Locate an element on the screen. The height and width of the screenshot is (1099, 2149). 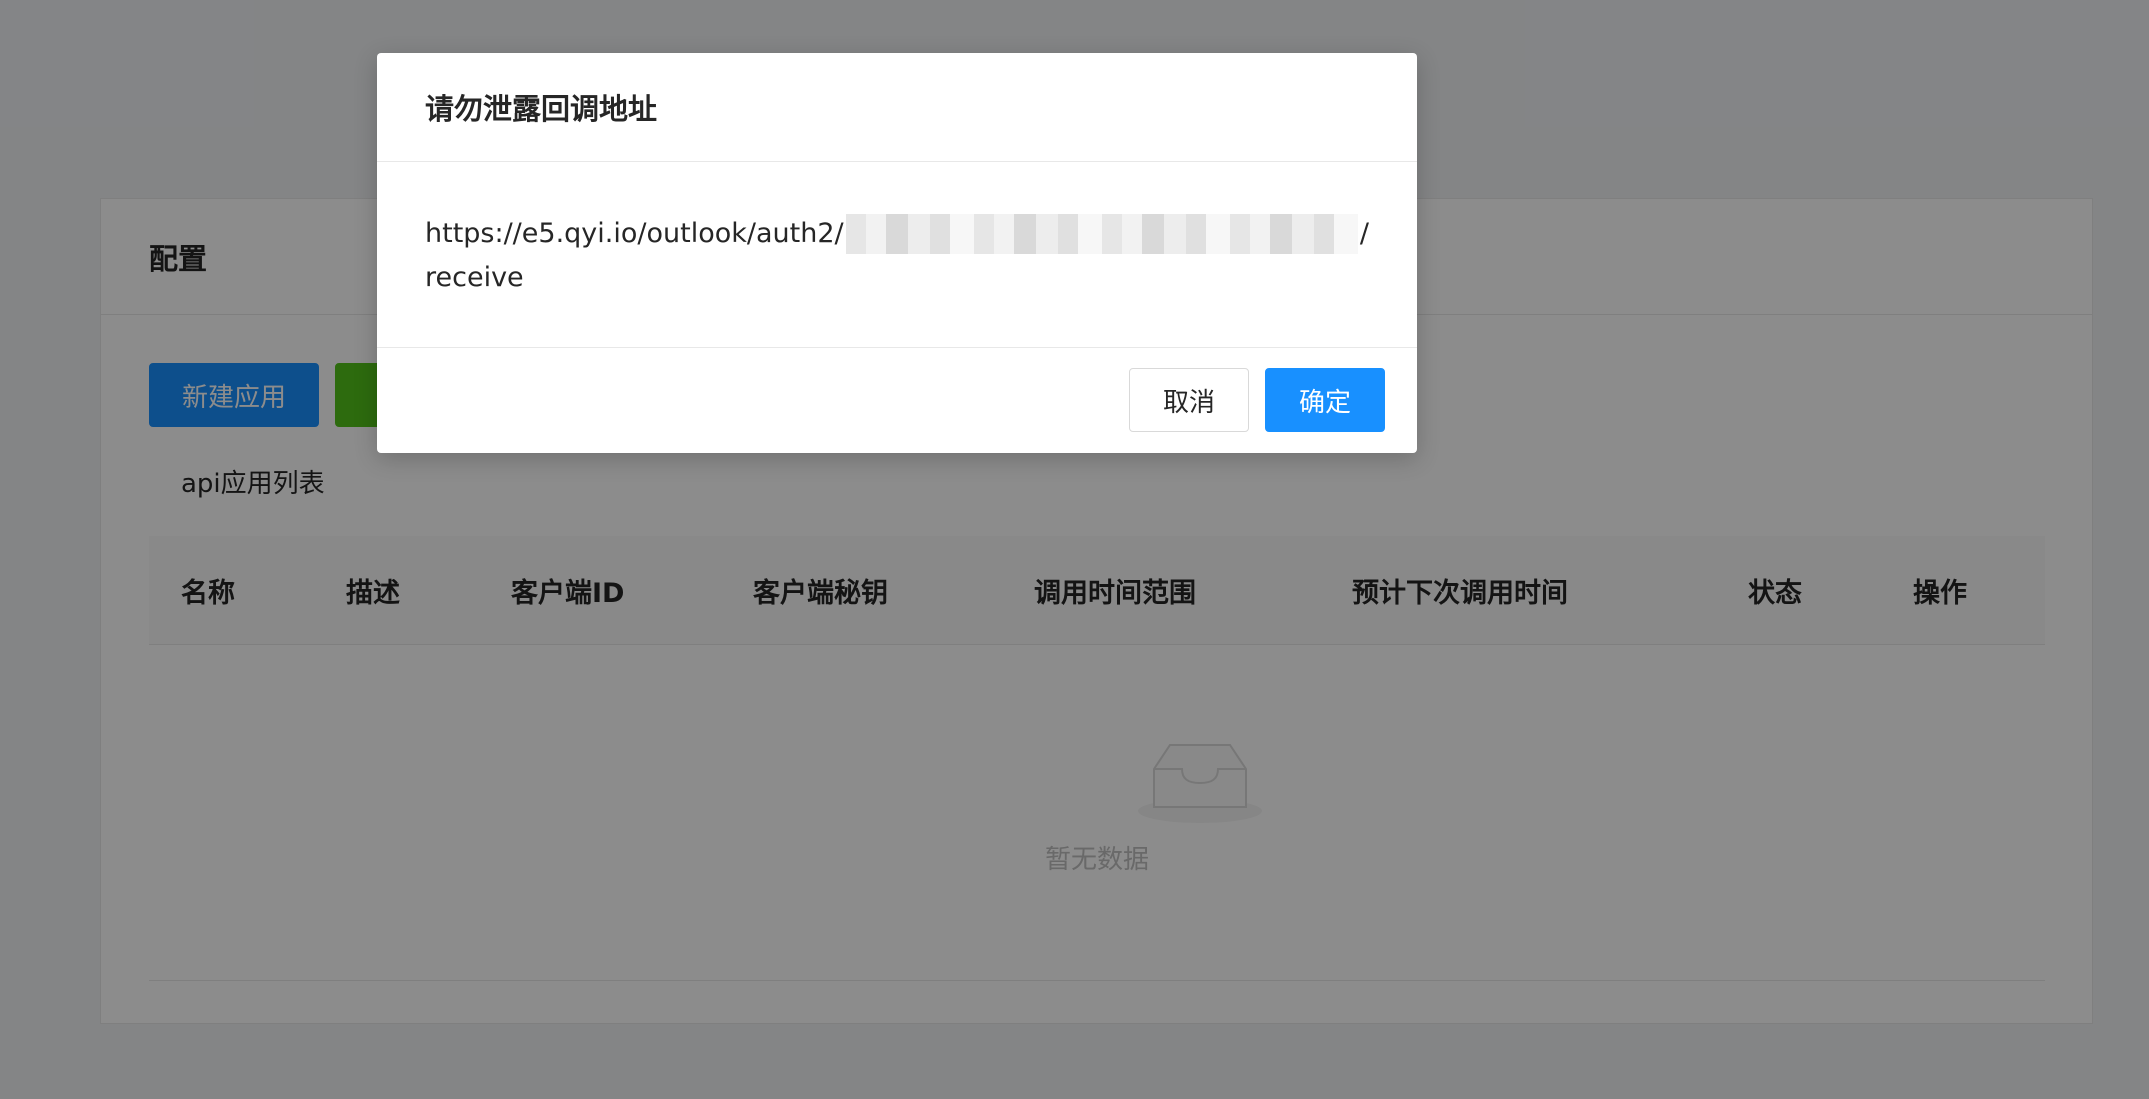
redacted-token is located at coordinates (1101, 234).